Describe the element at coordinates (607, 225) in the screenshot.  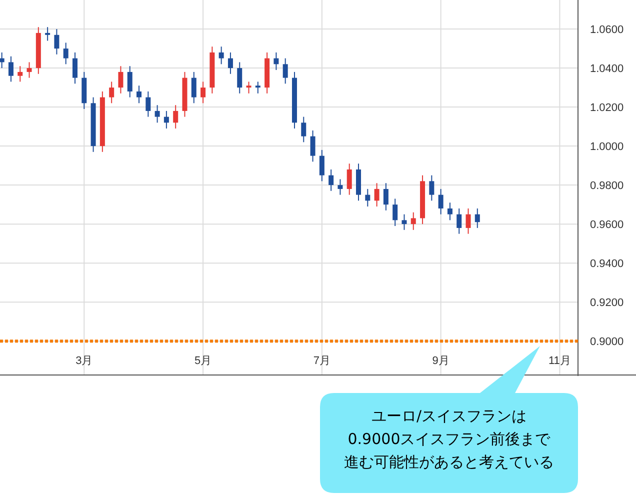
I see `axis-label: 0.9600` at that location.